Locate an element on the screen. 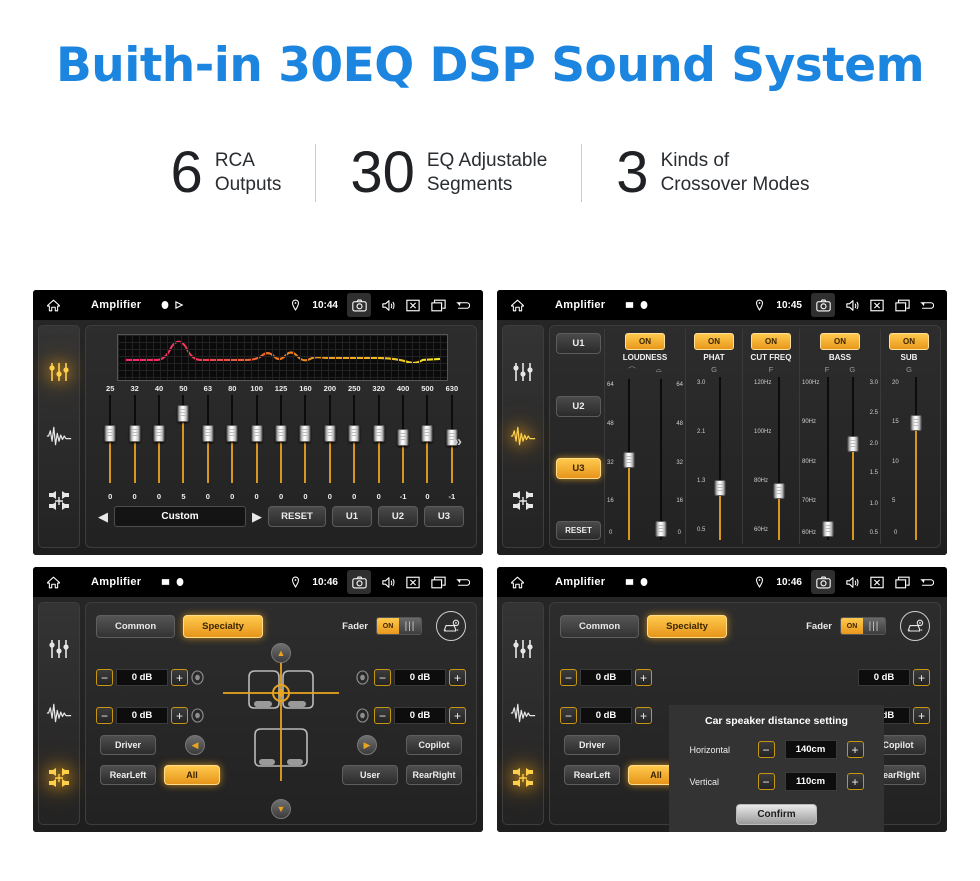 This screenshot has width=980, height=881. preset-copilot-button: Copilot is located at coordinates (434, 745).